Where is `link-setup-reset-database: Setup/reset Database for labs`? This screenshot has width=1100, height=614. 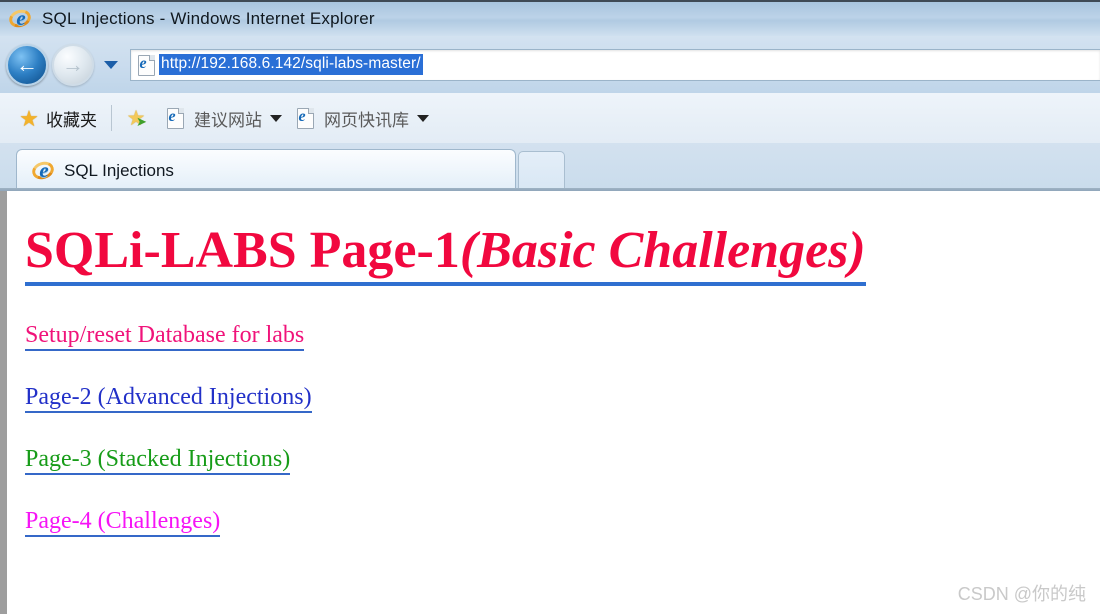
link-setup-reset-database: Setup/reset Database for labs is located at coordinates (165, 336).